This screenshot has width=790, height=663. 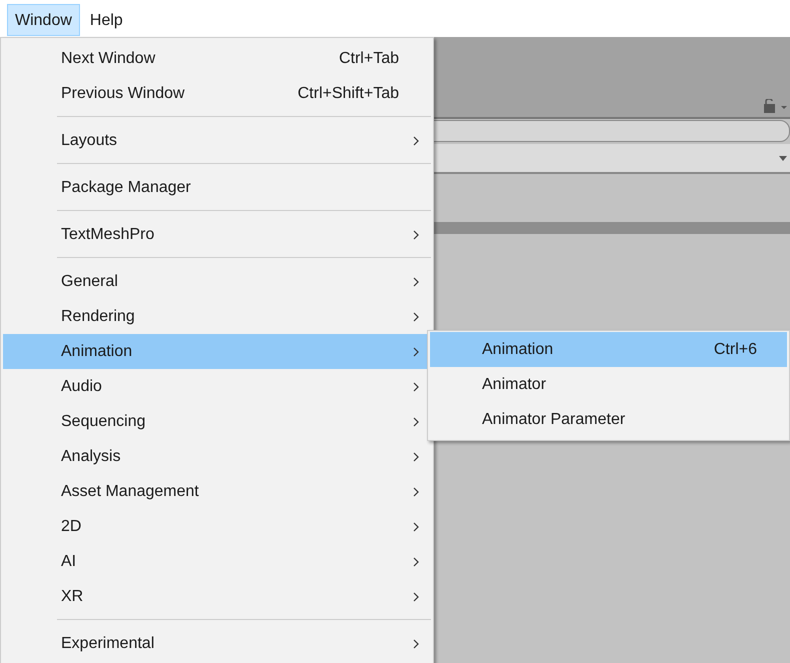 What do you see at coordinates (89, 141) in the screenshot?
I see `menu-item-label: Layouts` at bounding box center [89, 141].